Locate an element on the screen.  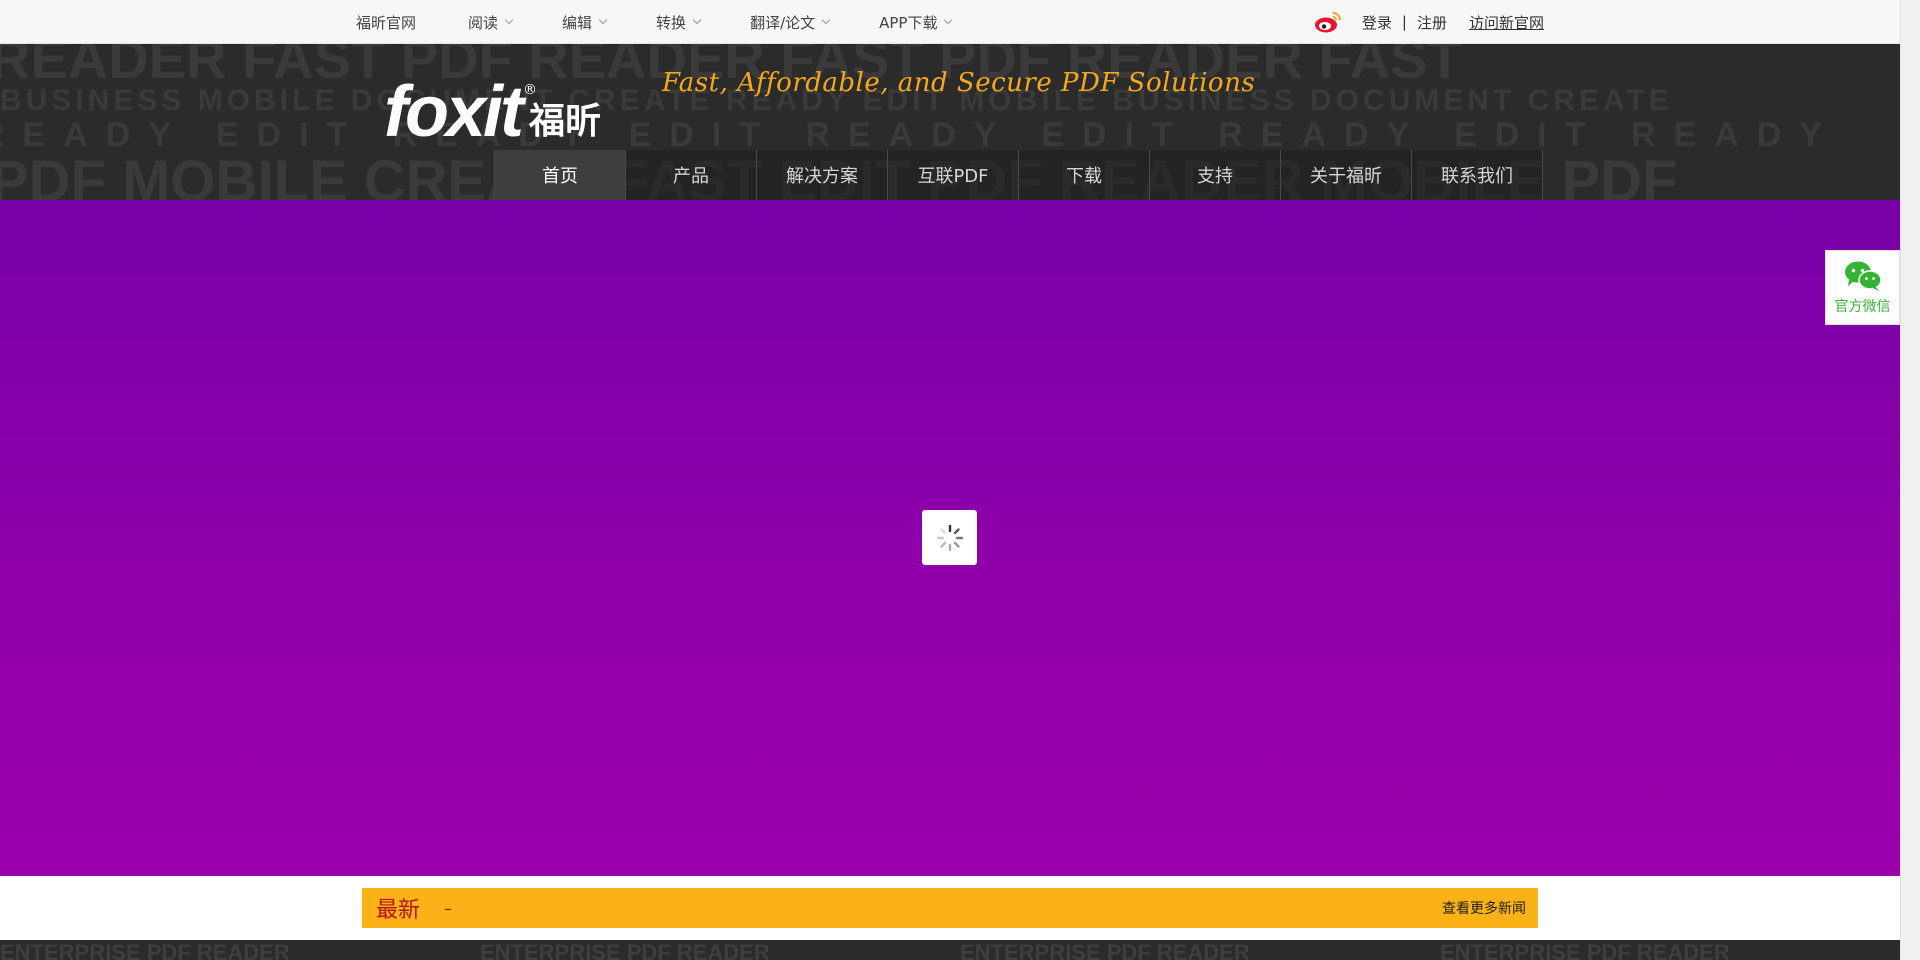
login-link: 登录 is located at coordinates (1377, 22).